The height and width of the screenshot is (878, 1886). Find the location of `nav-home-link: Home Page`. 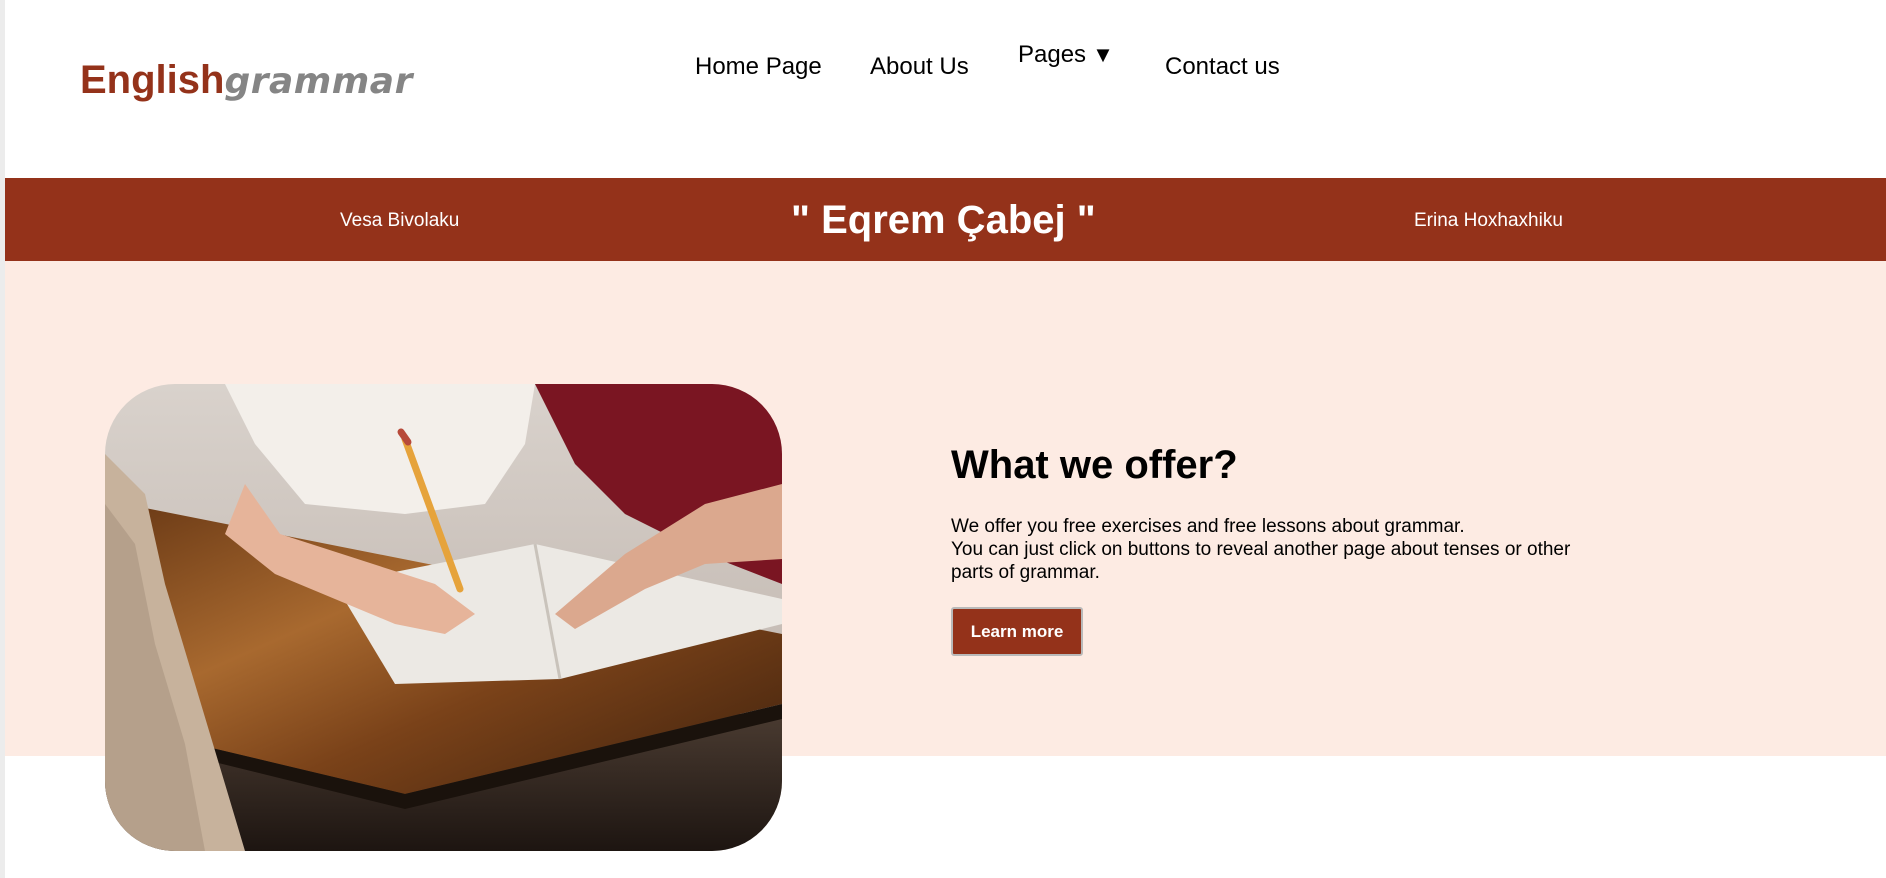

nav-home-link: Home Page is located at coordinates (758, 67).